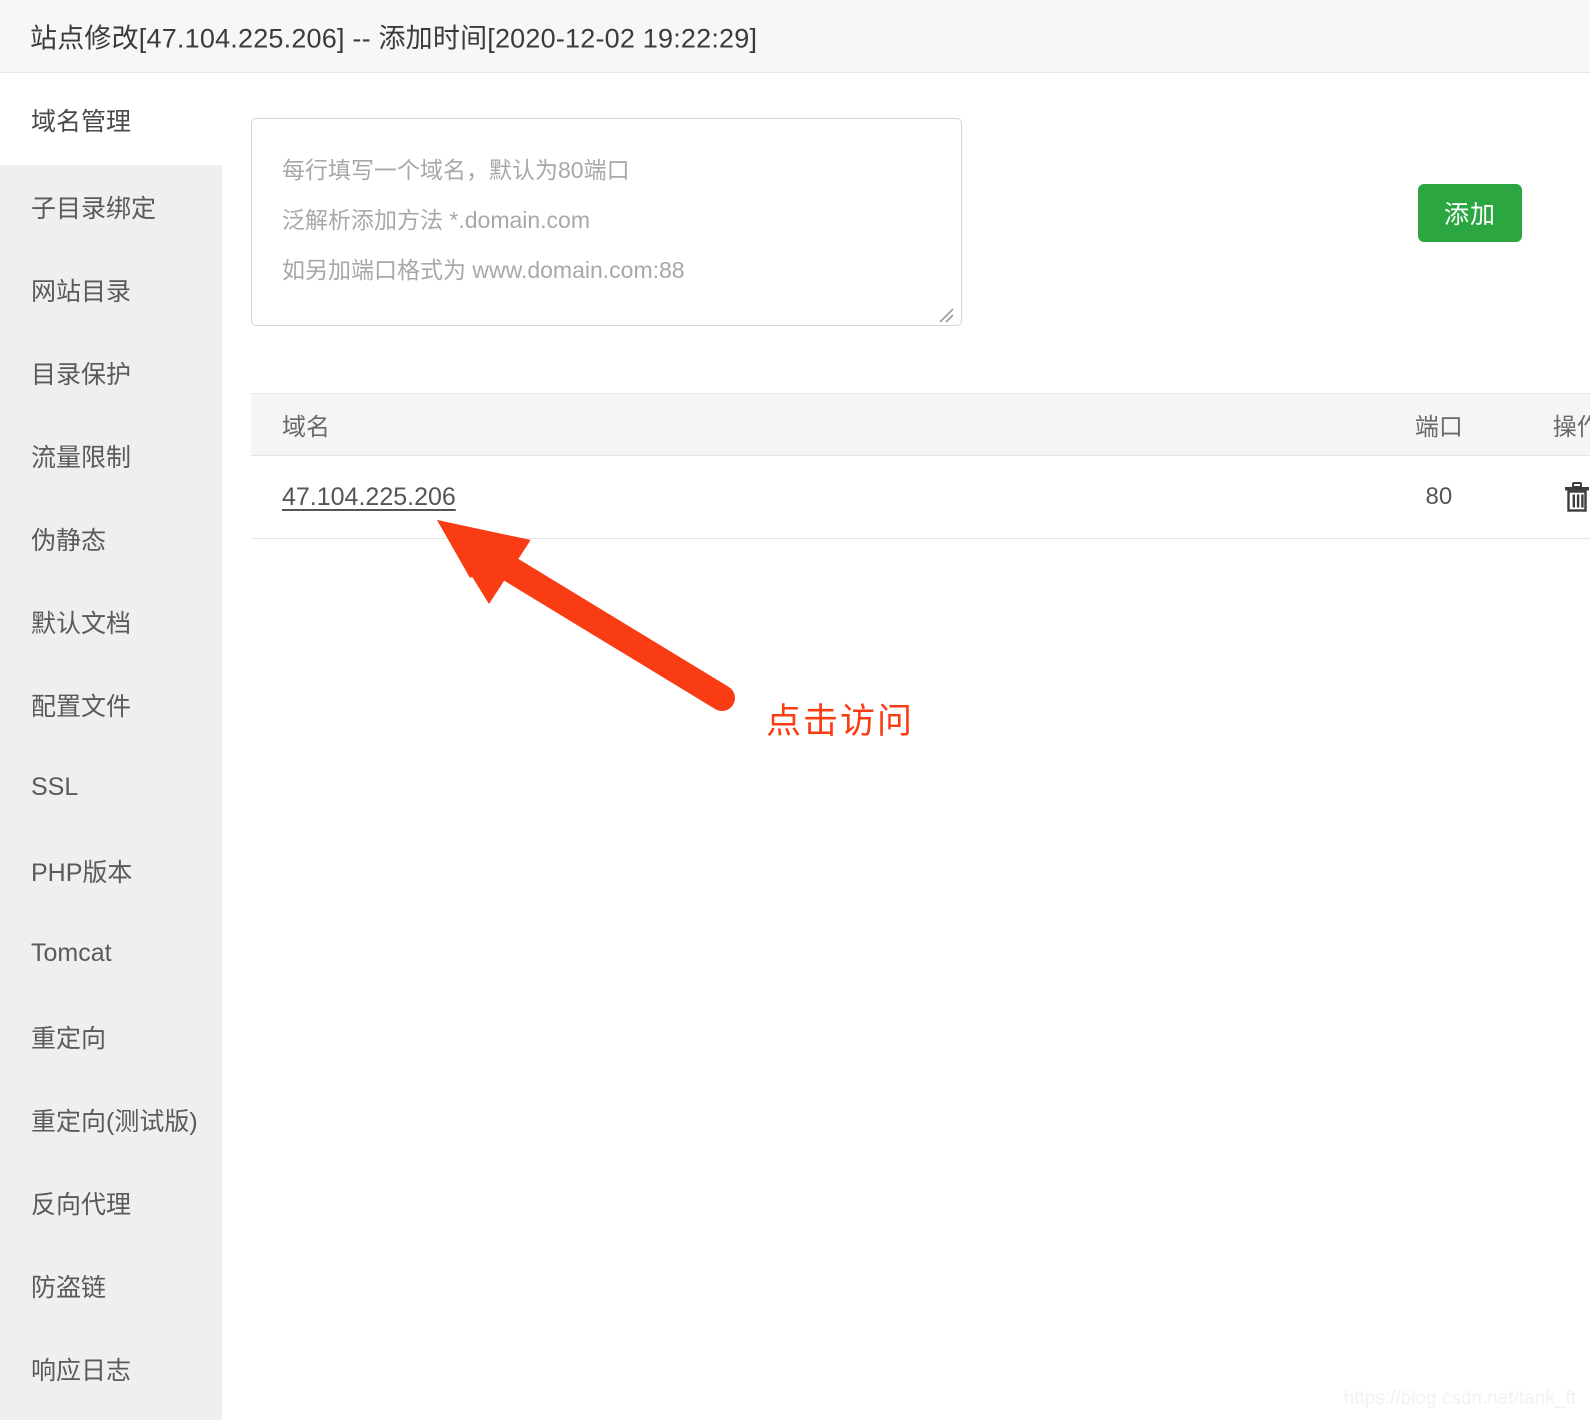 The width and height of the screenshot is (1590, 1420). Describe the element at coordinates (81, 623) in the screenshot. I see `sidebar-item-label: 默认文档` at that location.